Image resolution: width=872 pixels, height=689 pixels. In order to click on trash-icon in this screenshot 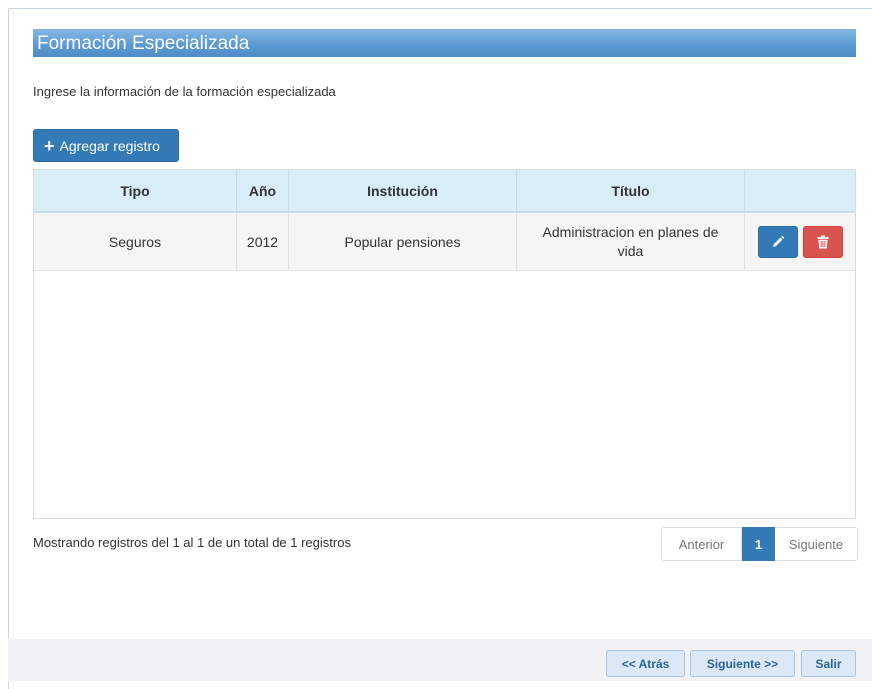, I will do `click(822, 241)`.